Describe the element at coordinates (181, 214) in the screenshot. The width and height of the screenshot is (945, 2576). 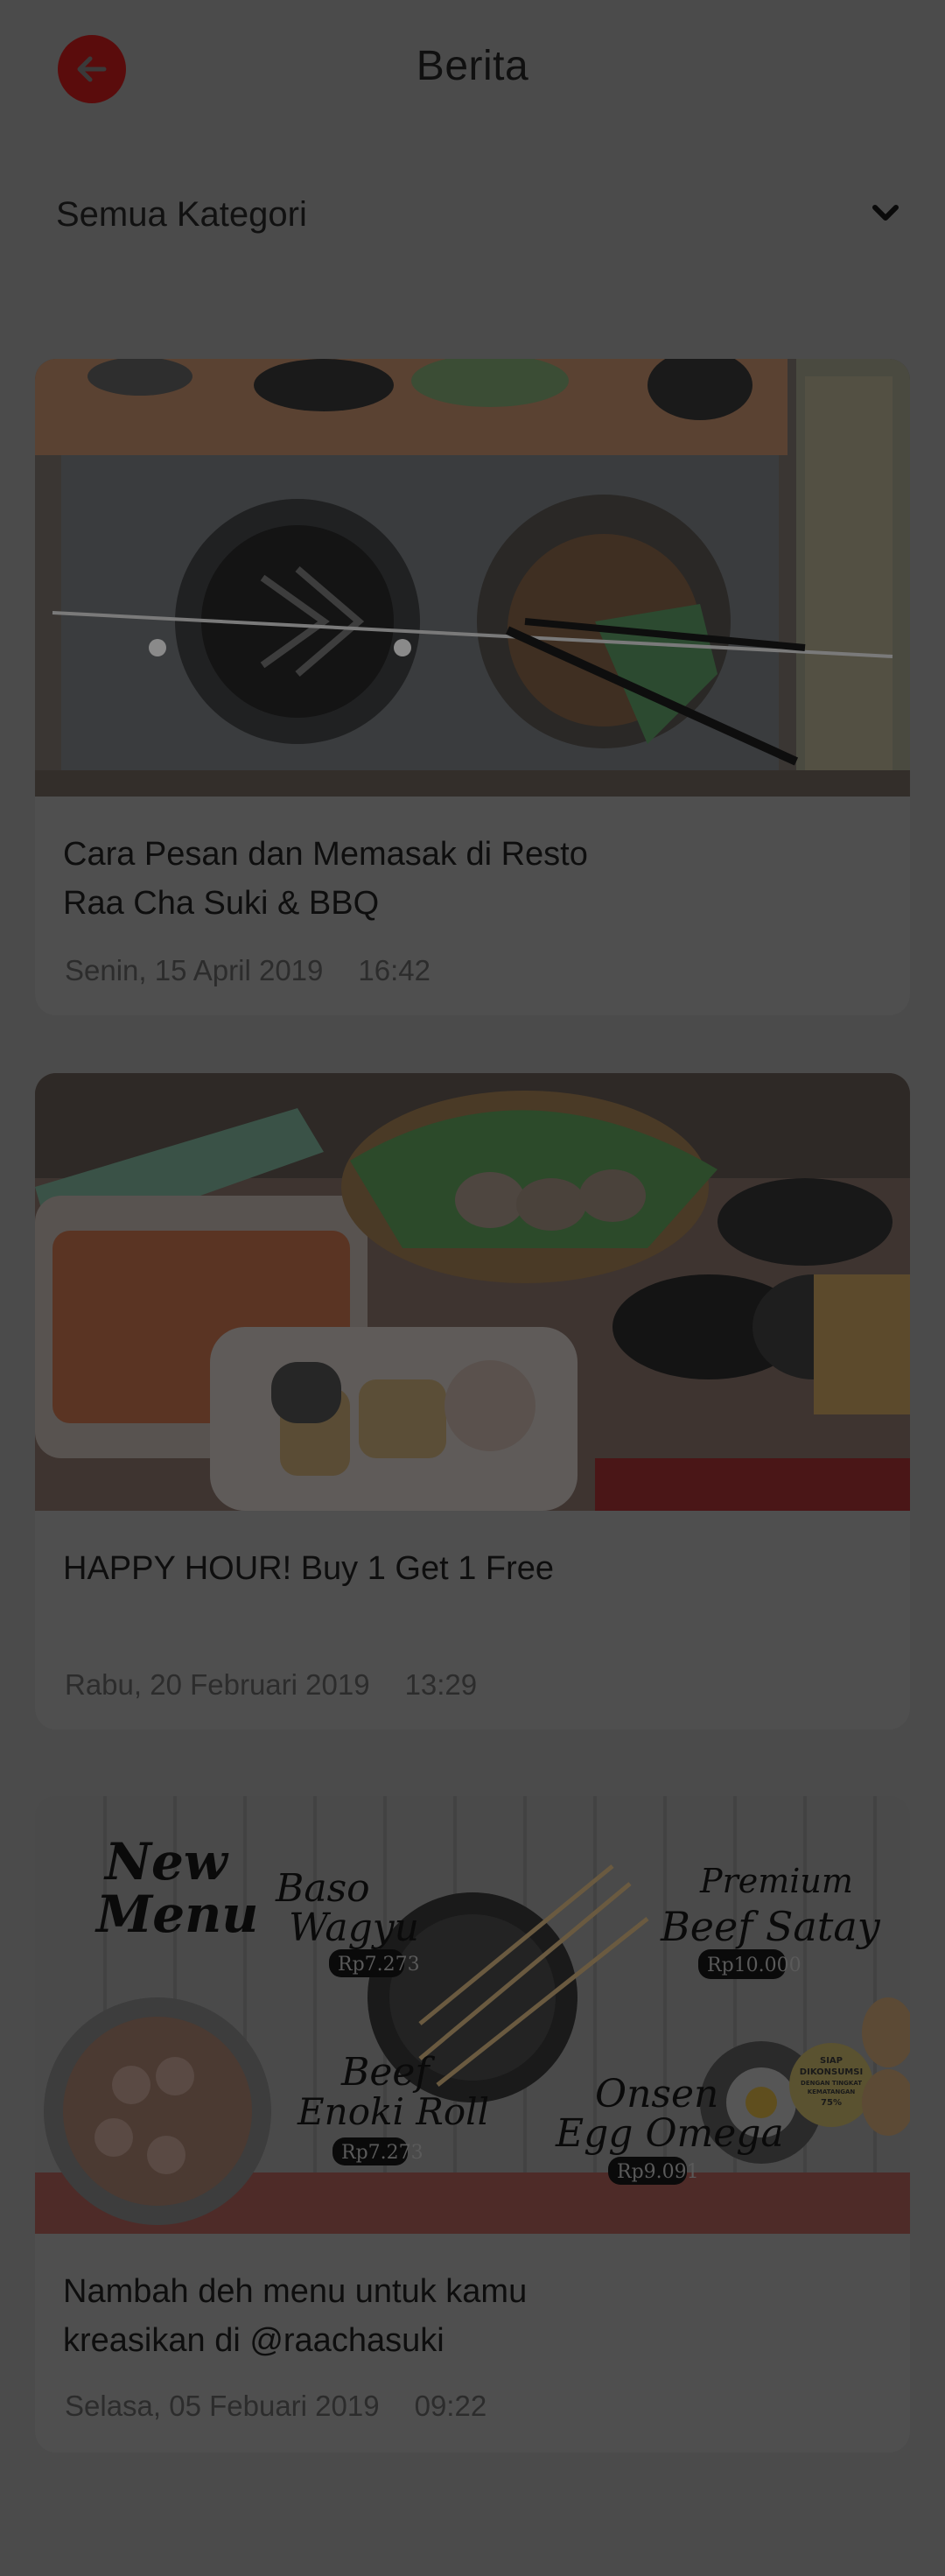
I see `category-selected-label: Semua Kategori` at that location.